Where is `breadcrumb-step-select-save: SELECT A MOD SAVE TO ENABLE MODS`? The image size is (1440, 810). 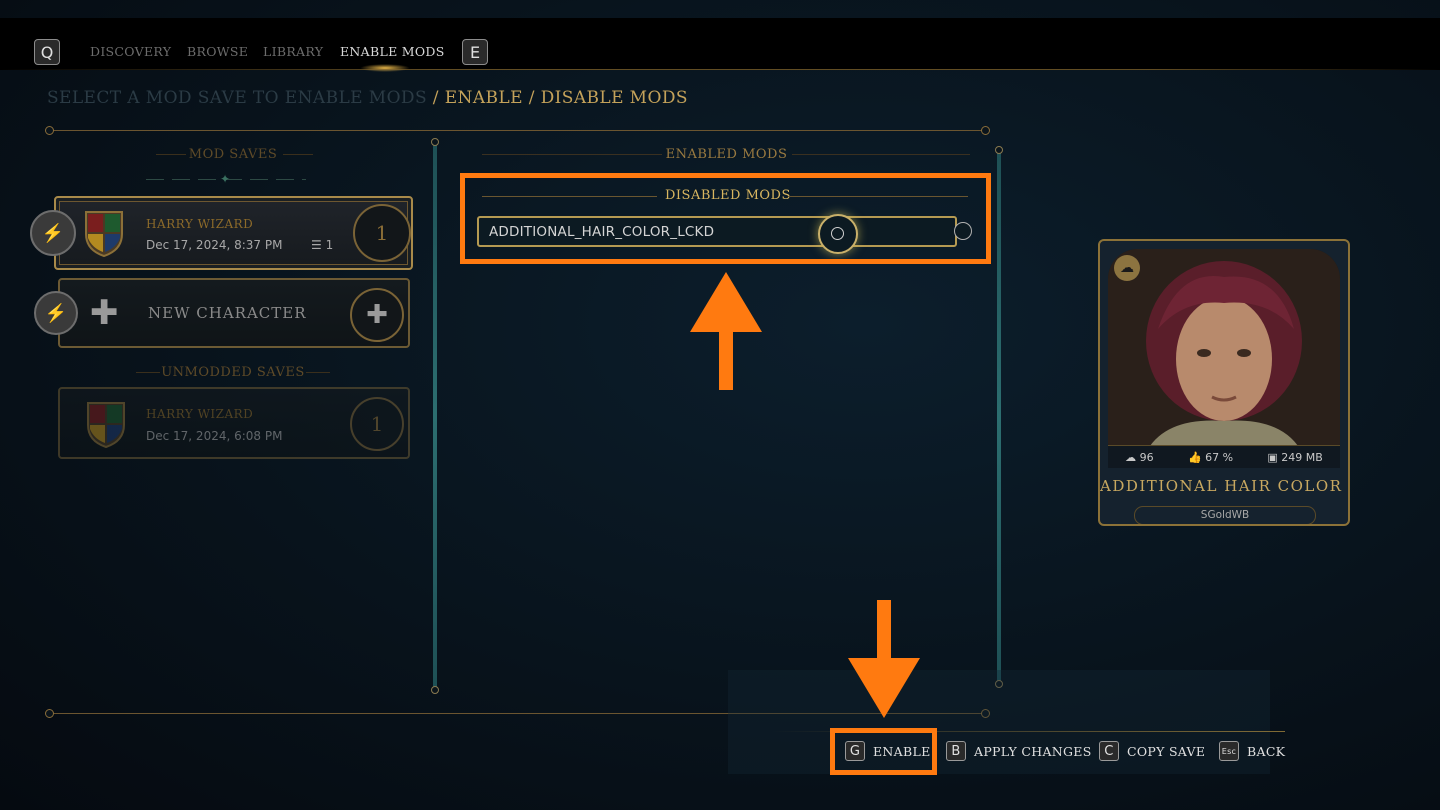 breadcrumb-step-select-save: SELECT A MOD SAVE TO ENABLE MODS is located at coordinates (237, 98).